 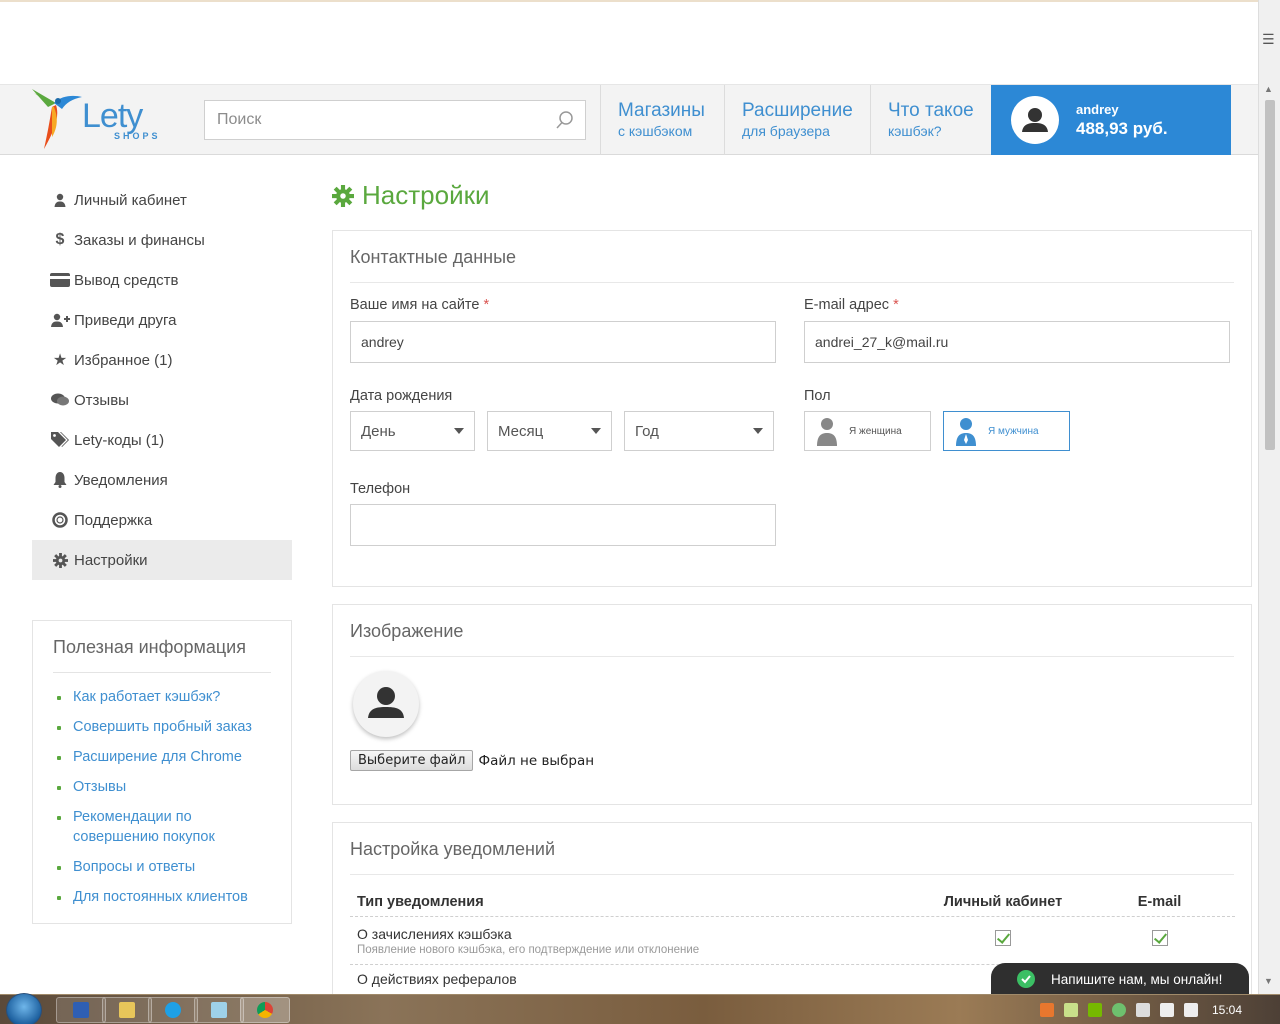 I want to click on col-type: Тип уведомления, so click(x=420, y=901).